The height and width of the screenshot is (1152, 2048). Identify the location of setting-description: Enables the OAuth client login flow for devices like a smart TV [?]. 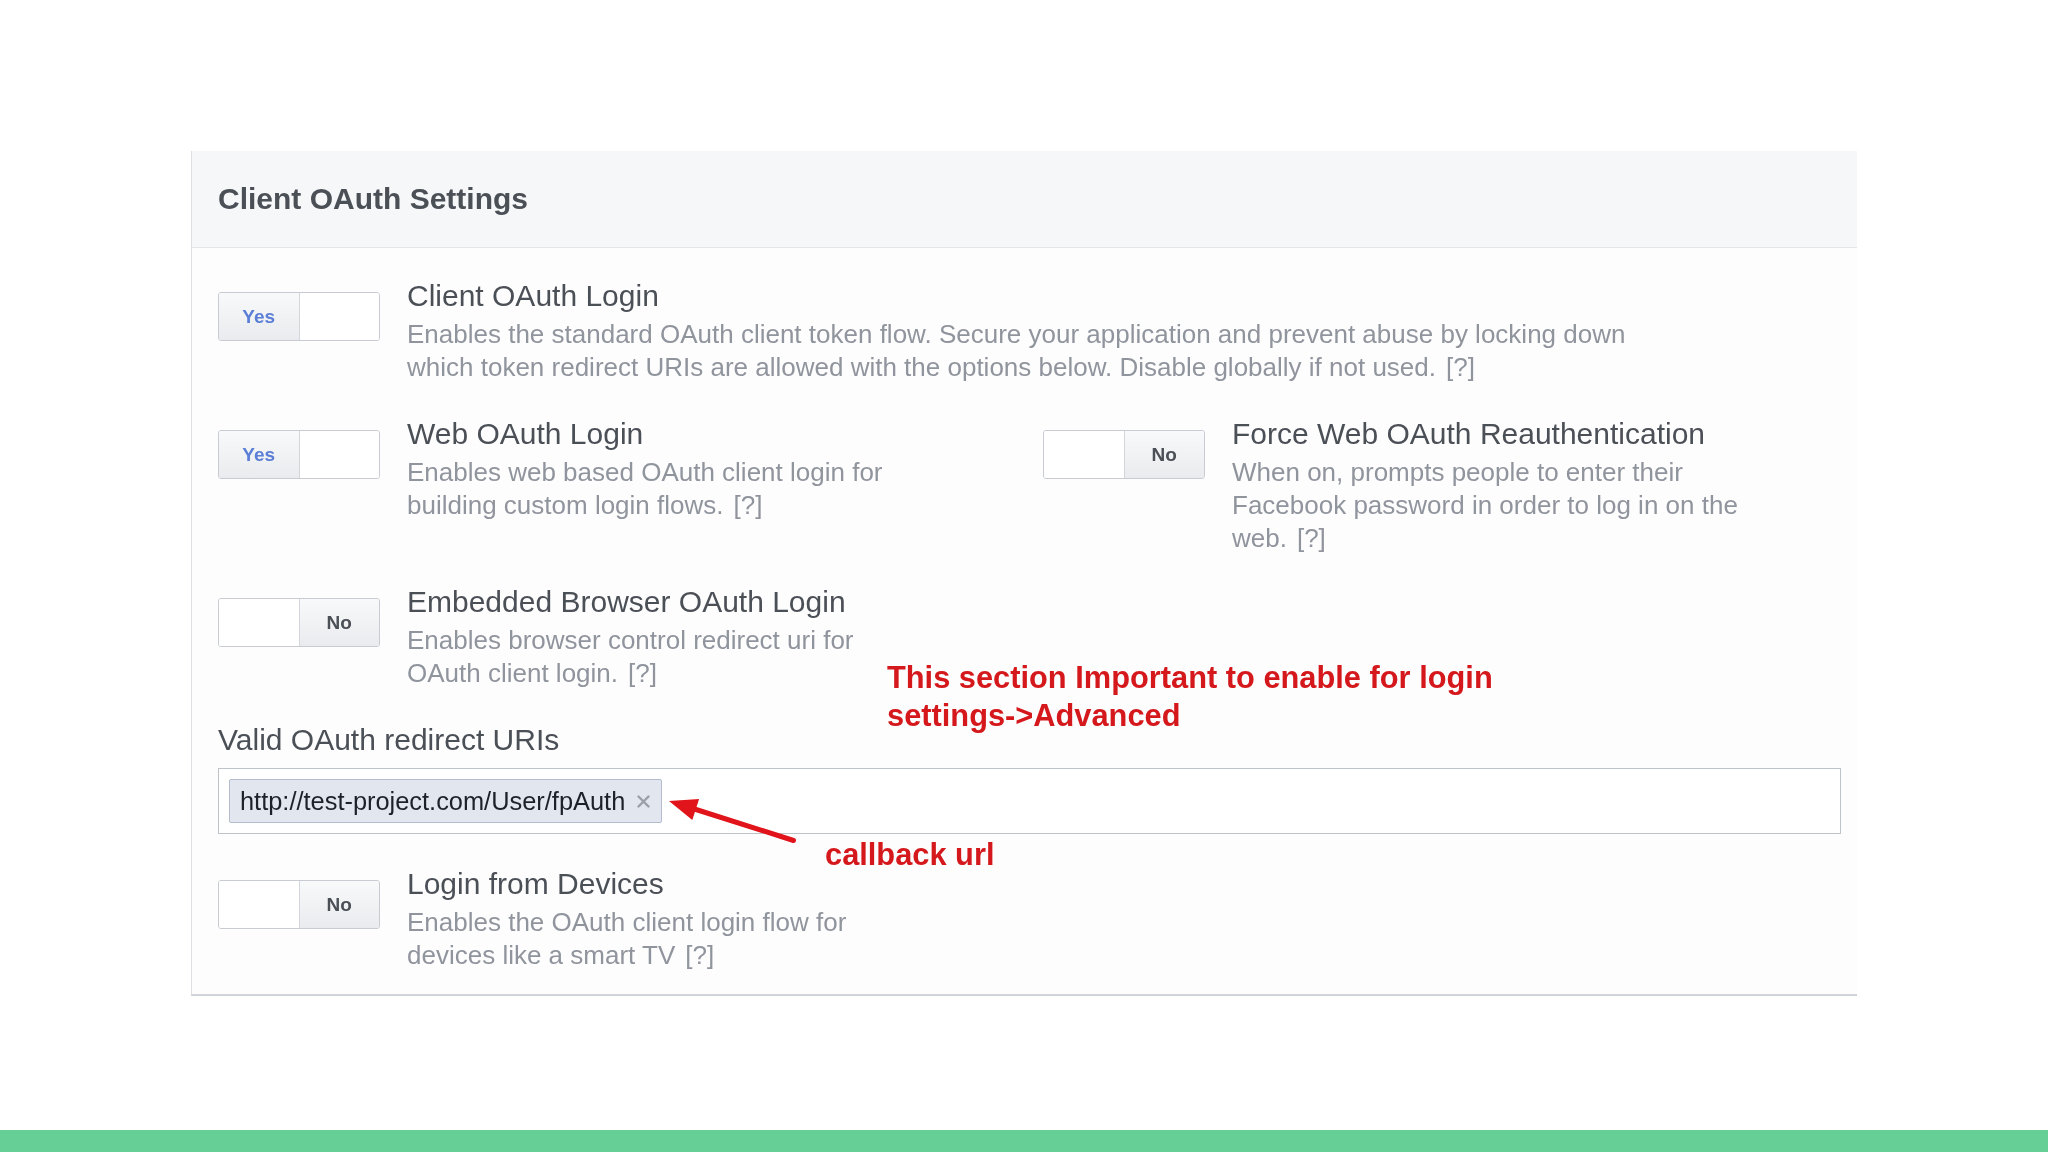
(627, 939).